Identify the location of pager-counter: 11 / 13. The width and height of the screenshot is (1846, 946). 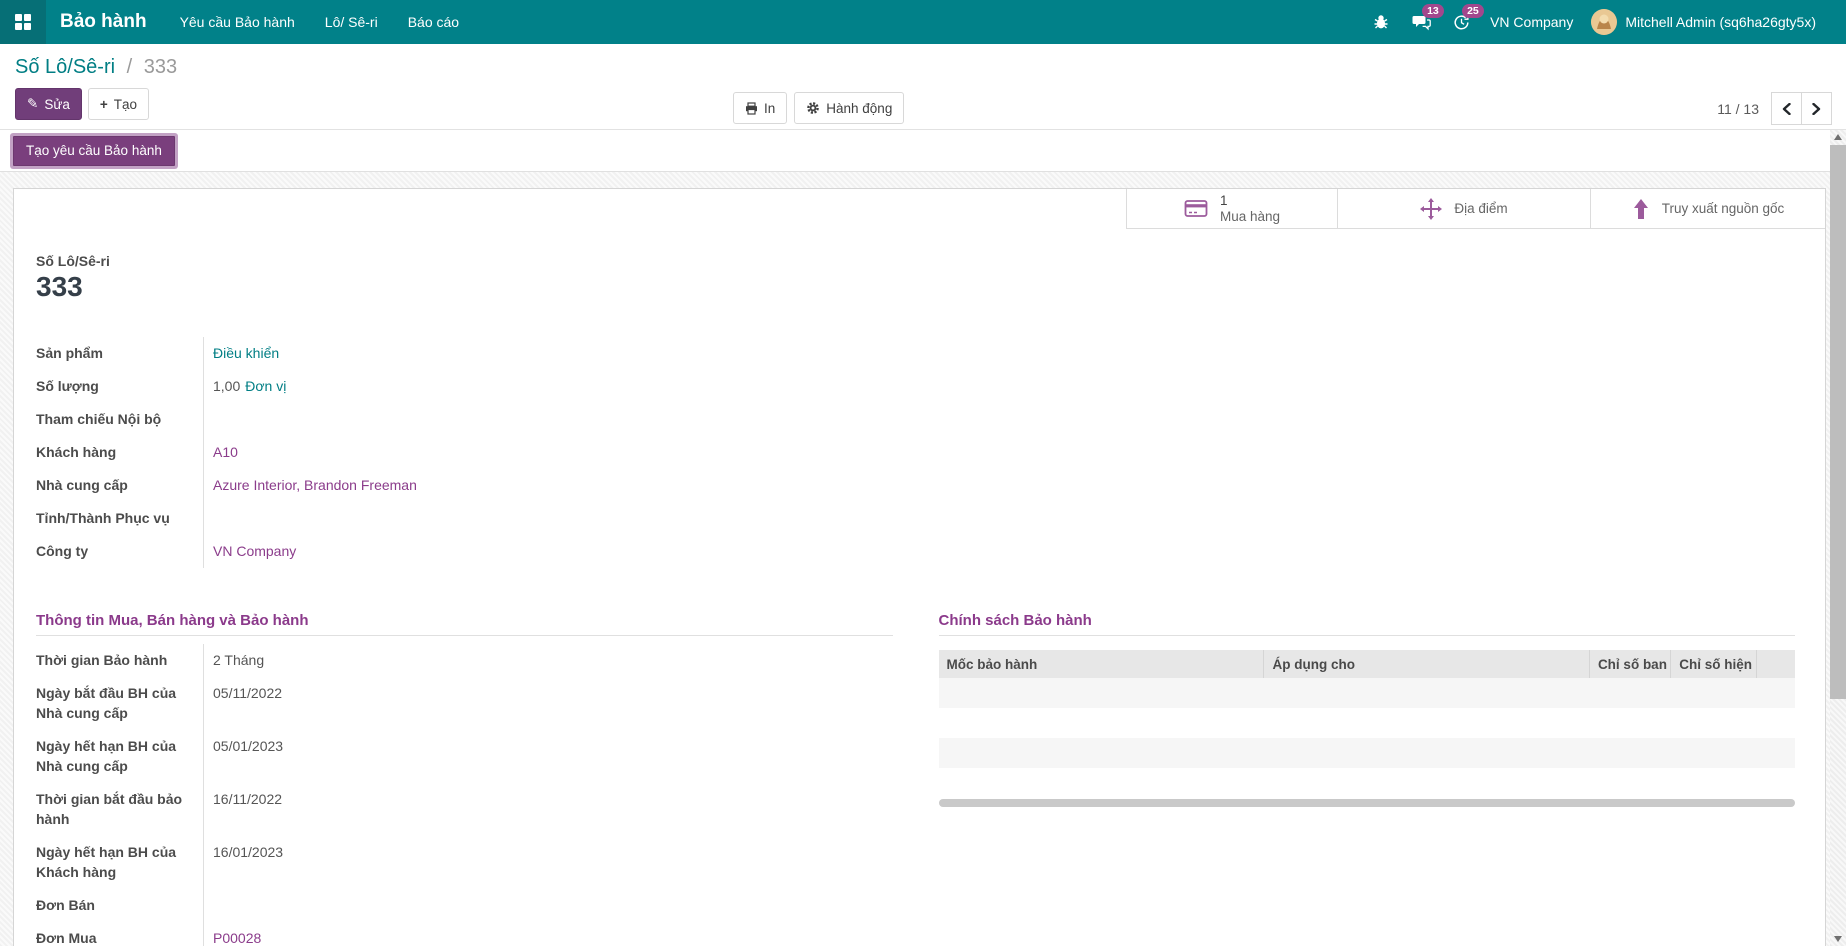
(1738, 108).